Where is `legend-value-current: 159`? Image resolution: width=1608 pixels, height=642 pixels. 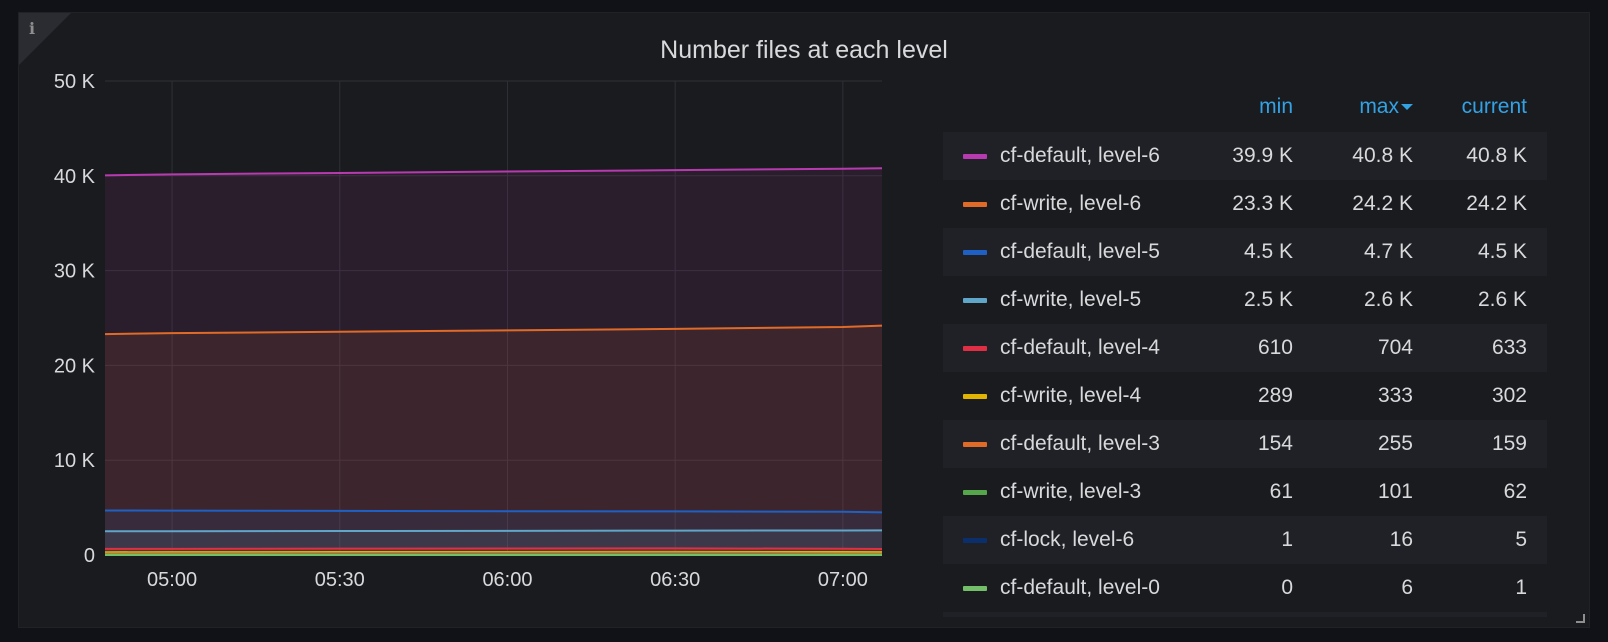 legend-value-current: 159 is located at coordinates (1509, 443).